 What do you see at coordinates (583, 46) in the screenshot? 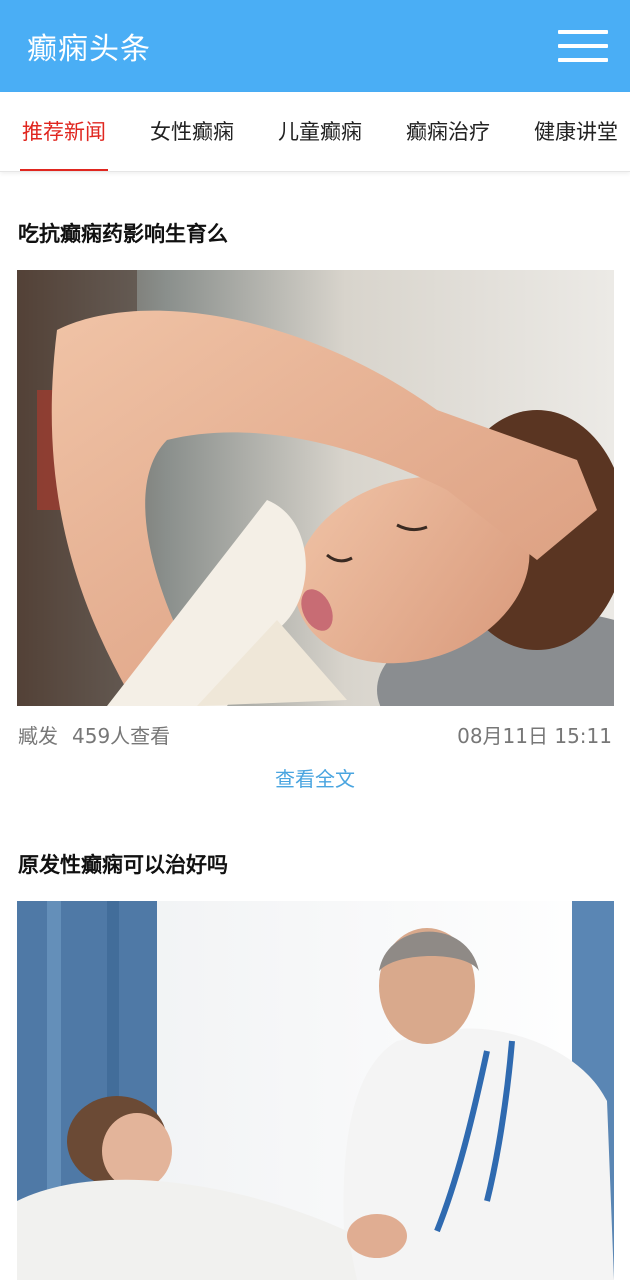
I see `hamburger-menu-icon` at bounding box center [583, 46].